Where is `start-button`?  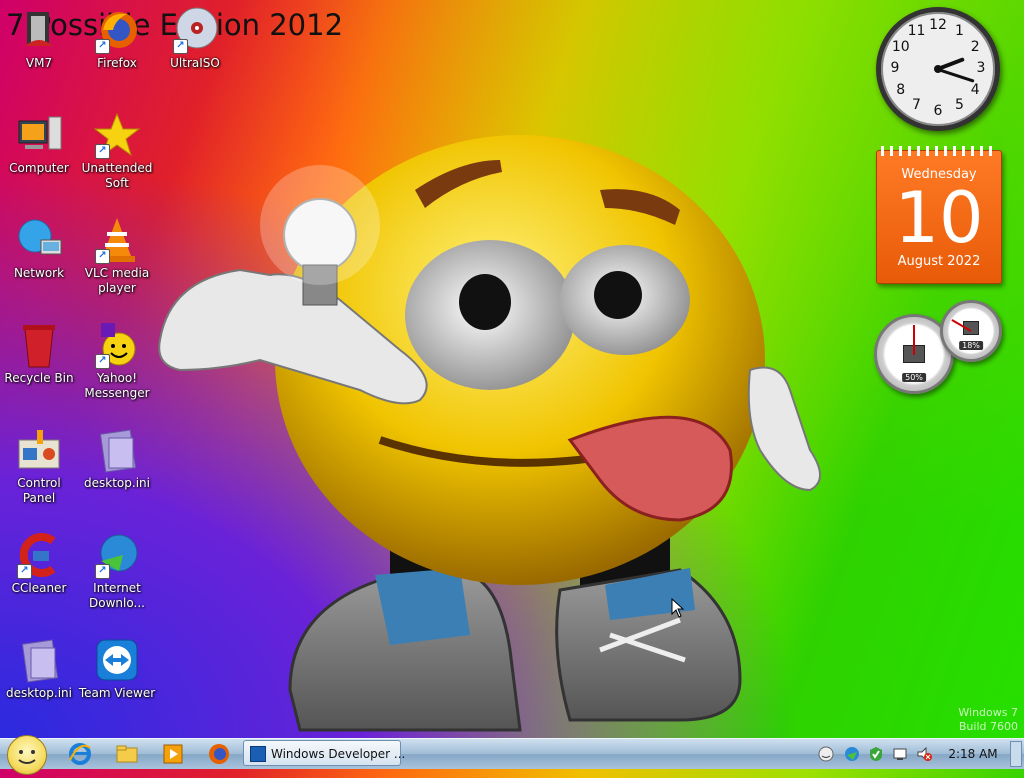
start-button is located at coordinates (27, 755).